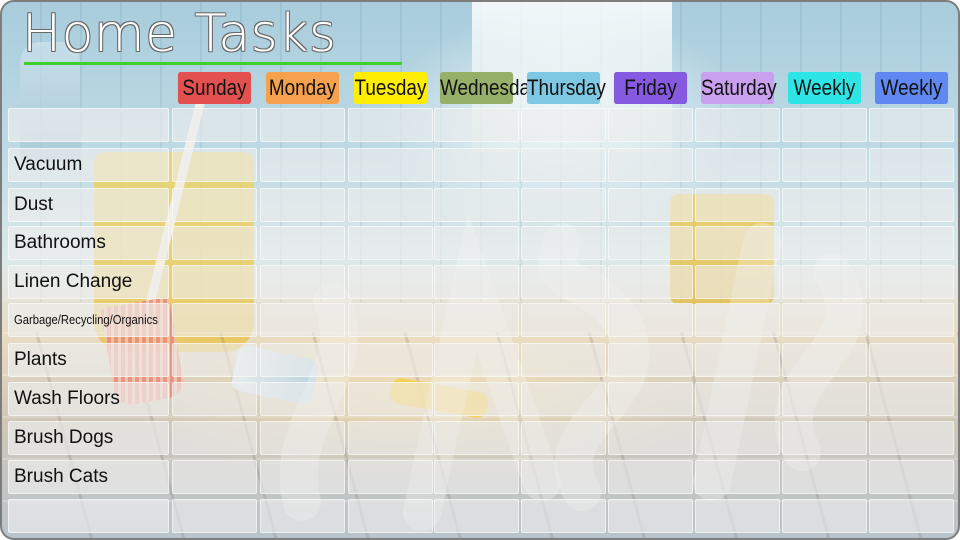  What do you see at coordinates (86, 320) in the screenshot?
I see `task-label: Garbage/Recycling/Organics` at bounding box center [86, 320].